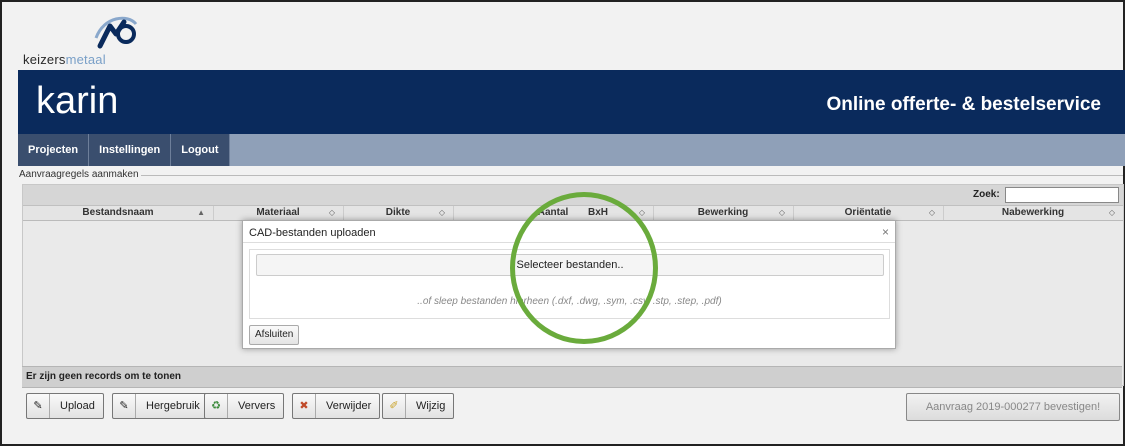  Describe the element at coordinates (104, 376) in the screenshot. I see `empty-records-message: Er zijn geen records om te tonen` at that location.